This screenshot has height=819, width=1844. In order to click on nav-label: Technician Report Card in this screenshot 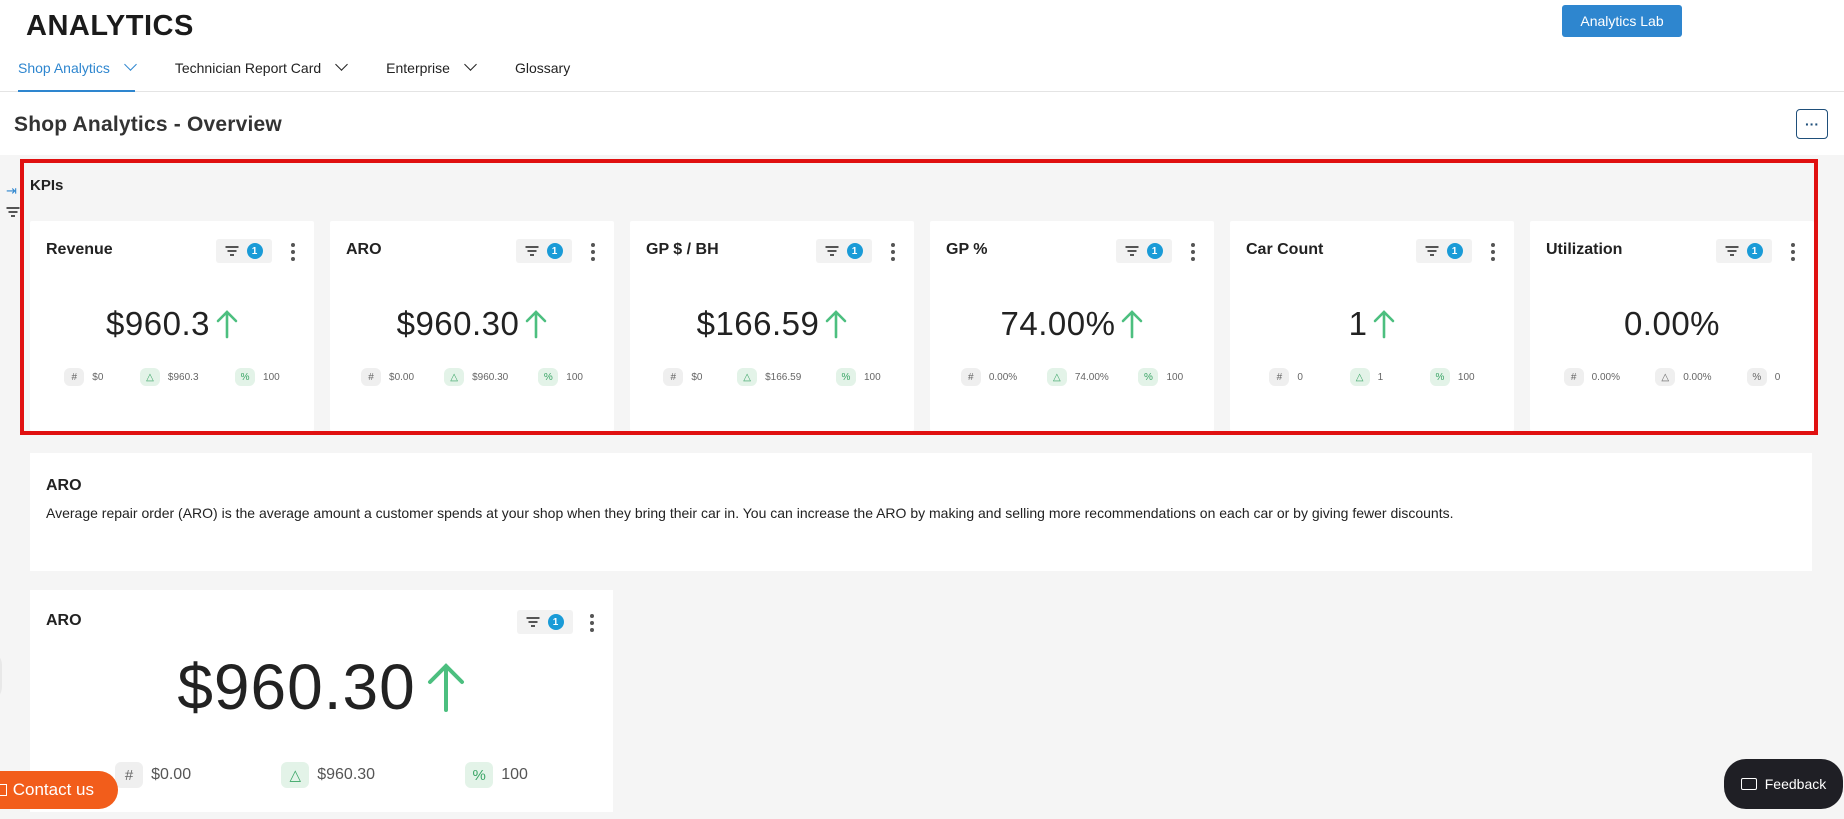, I will do `click(248, 68)`.